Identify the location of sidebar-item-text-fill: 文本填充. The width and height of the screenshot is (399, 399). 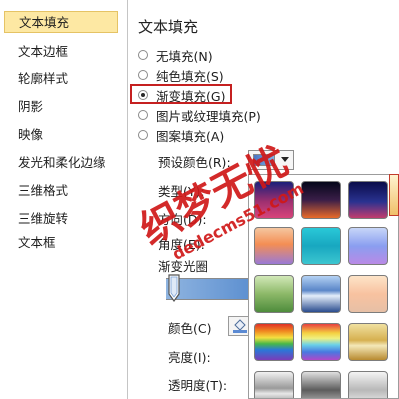
(61, 22).